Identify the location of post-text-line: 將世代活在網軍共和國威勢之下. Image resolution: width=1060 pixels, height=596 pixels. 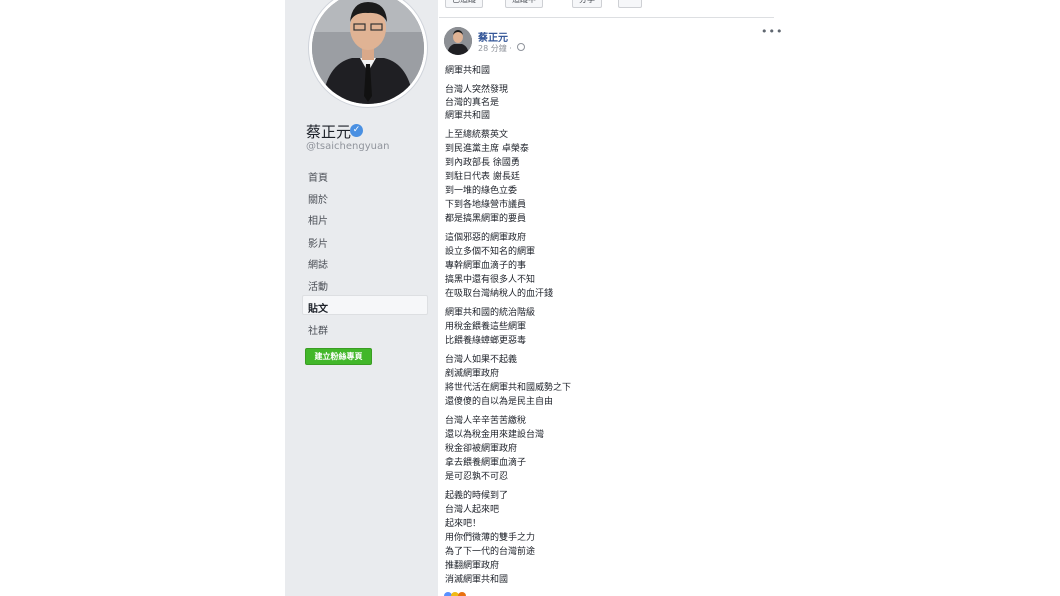
(508, 388).